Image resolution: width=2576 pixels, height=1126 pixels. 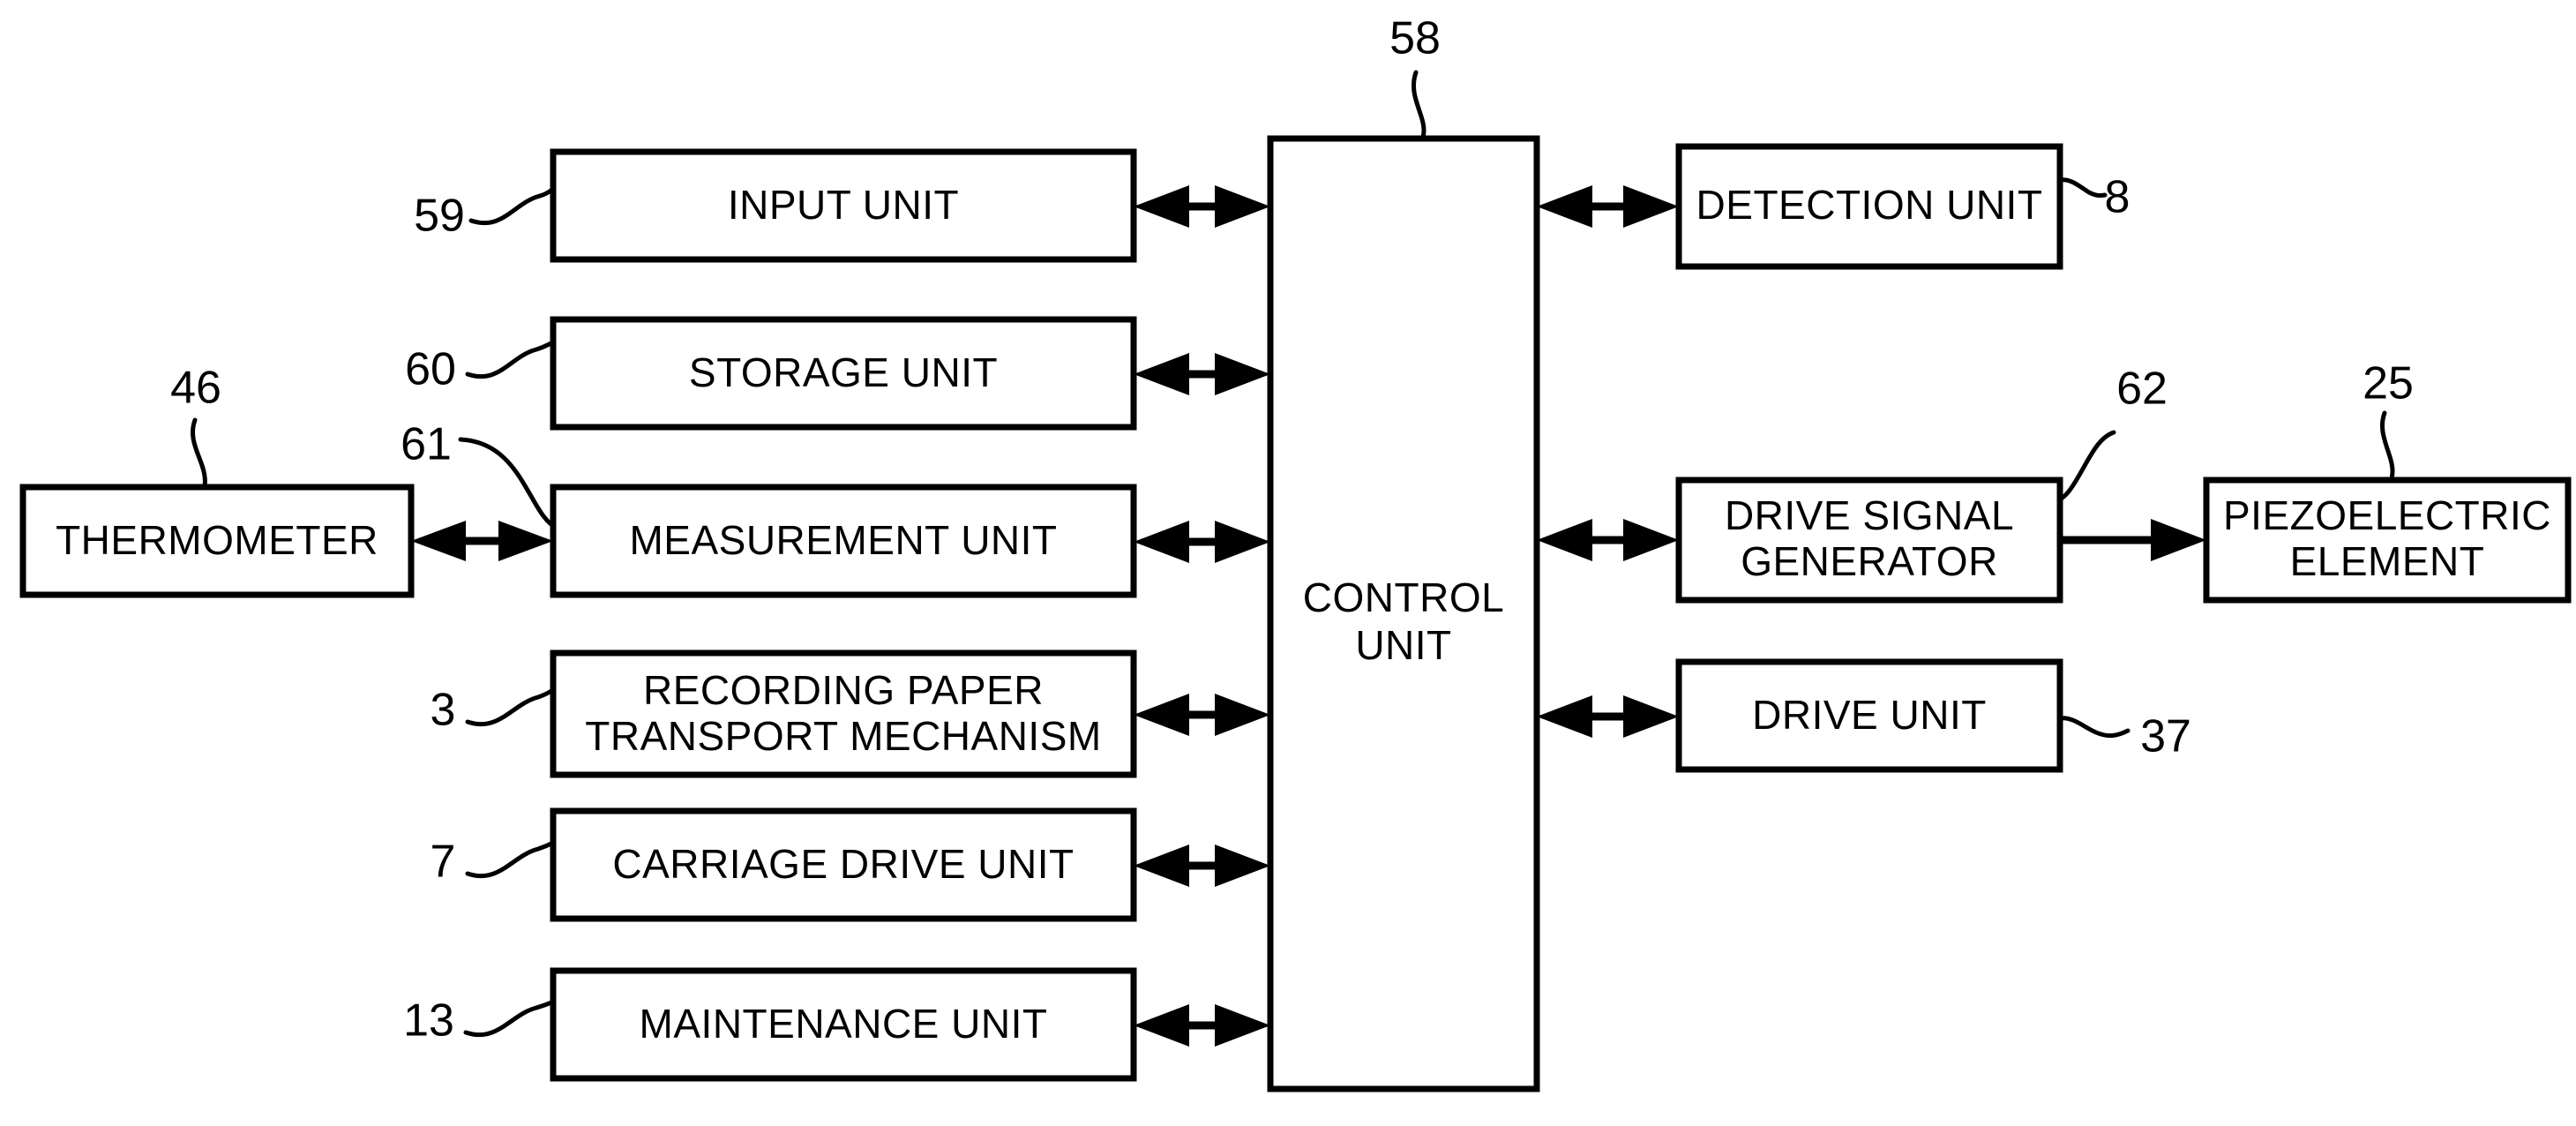 I want to click on block-control-unit: CONTROL UNIT, so click(x=1404, y=613).